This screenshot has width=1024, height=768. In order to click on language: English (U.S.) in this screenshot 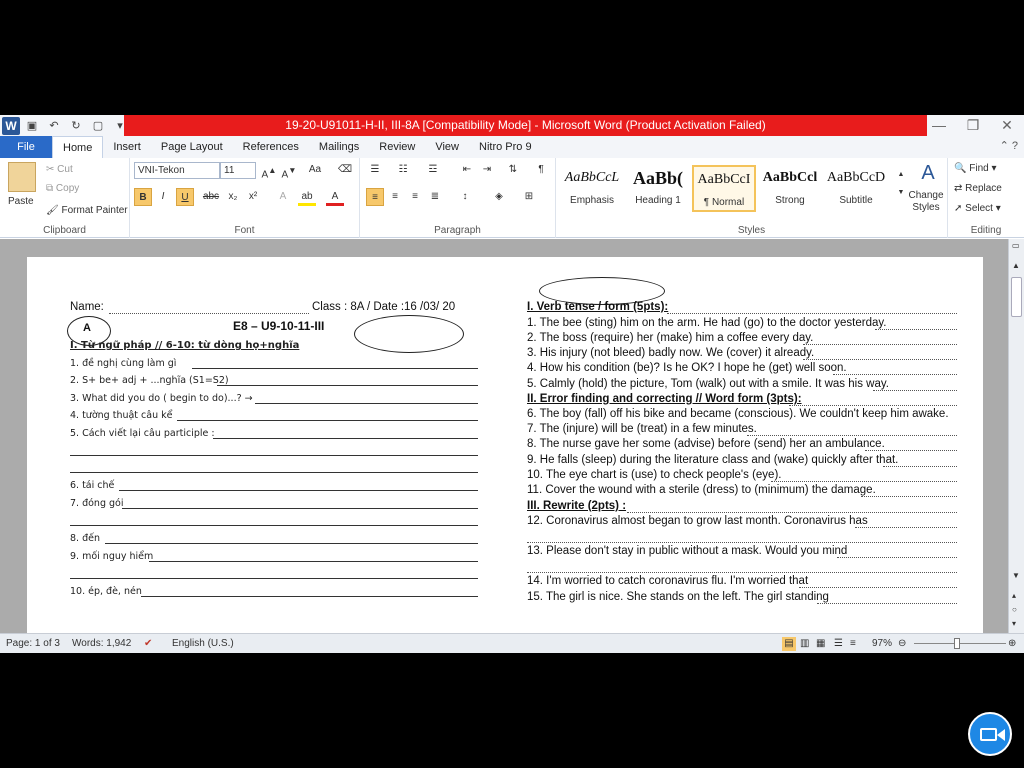, I will do `click(203, 643)`.